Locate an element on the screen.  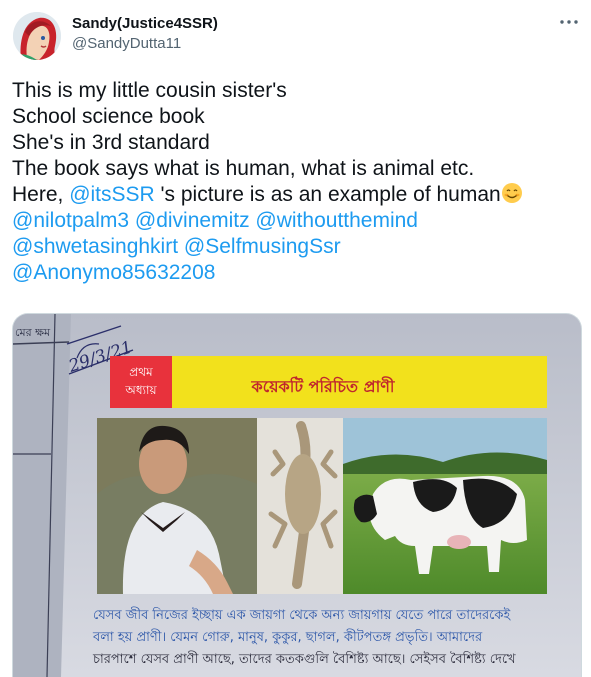
margin-text: মের ক্ষম is located at coordinates (33, 332).